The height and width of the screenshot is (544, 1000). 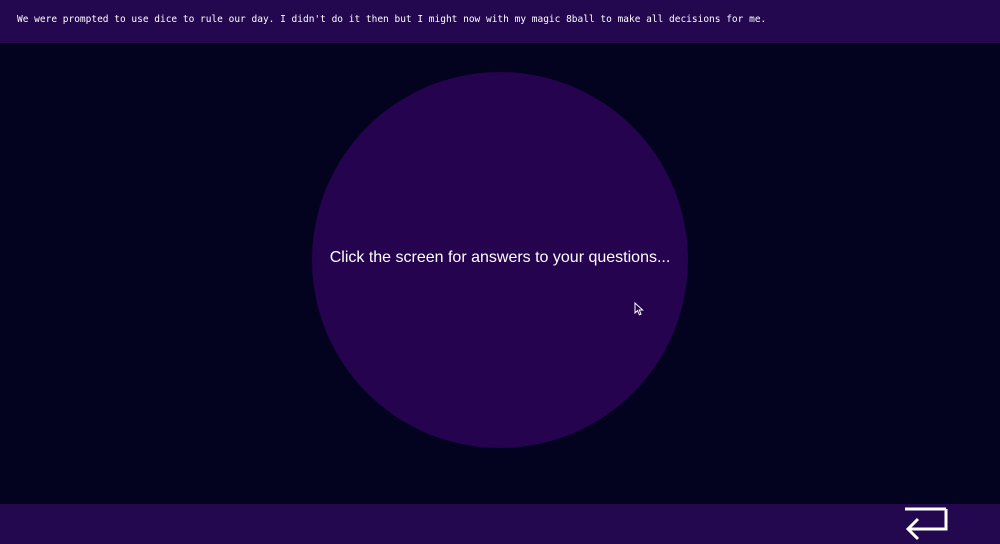 I want to click on bottom-bar, so click(x=500, y=524).